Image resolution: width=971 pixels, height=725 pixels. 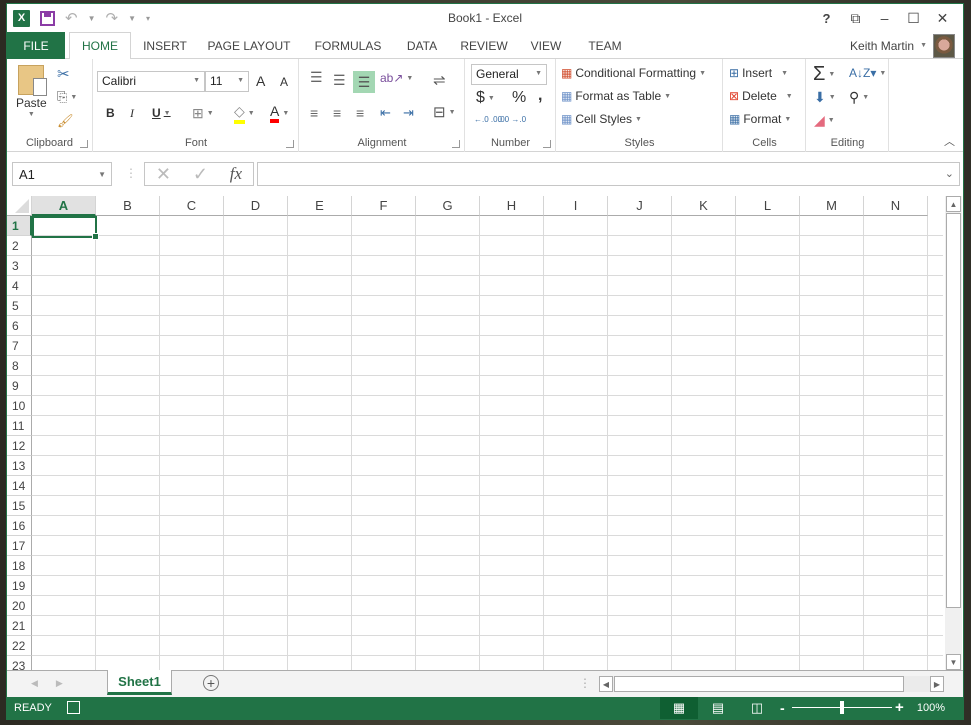 What do you see at coordinates (339, 80) in the screenshot?
I see `middle-align-icon: ☰` at bounding box center [339, 80].